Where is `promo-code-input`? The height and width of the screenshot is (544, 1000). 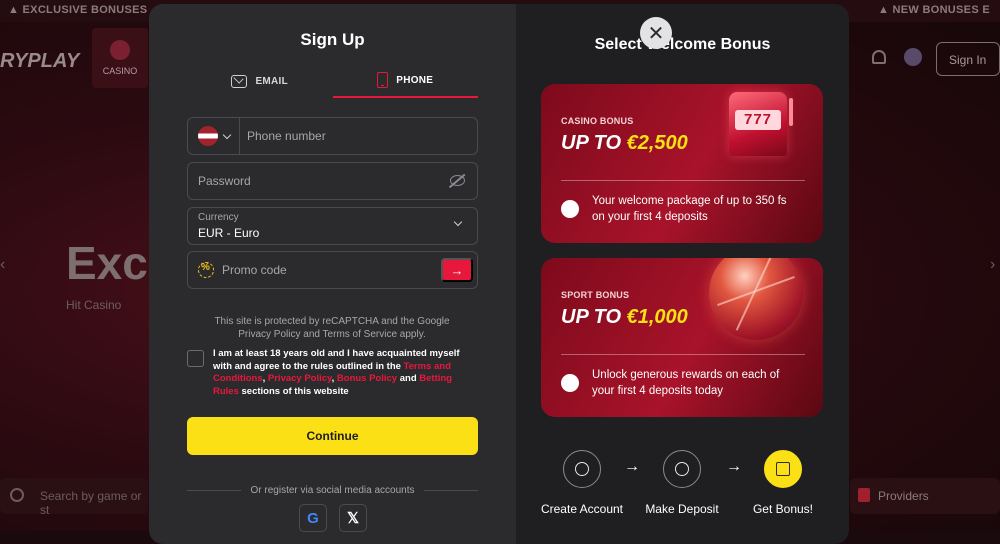 promo-code-input is located at coordinates (327, 270).